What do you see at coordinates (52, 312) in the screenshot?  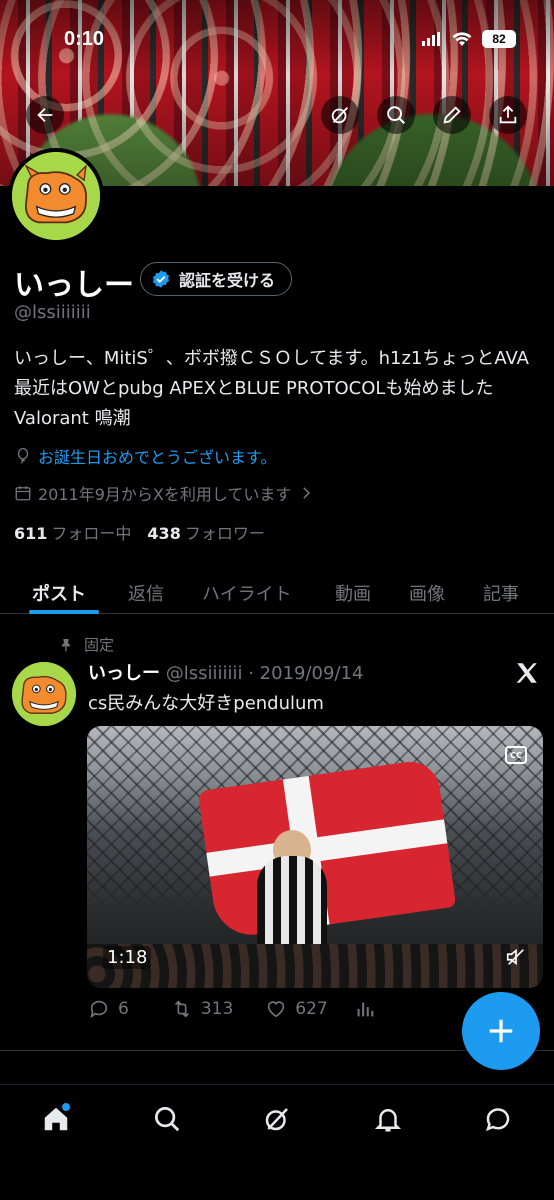 I see `profile-handle: @lssiiiiiii` at bounding box center [52, 312].